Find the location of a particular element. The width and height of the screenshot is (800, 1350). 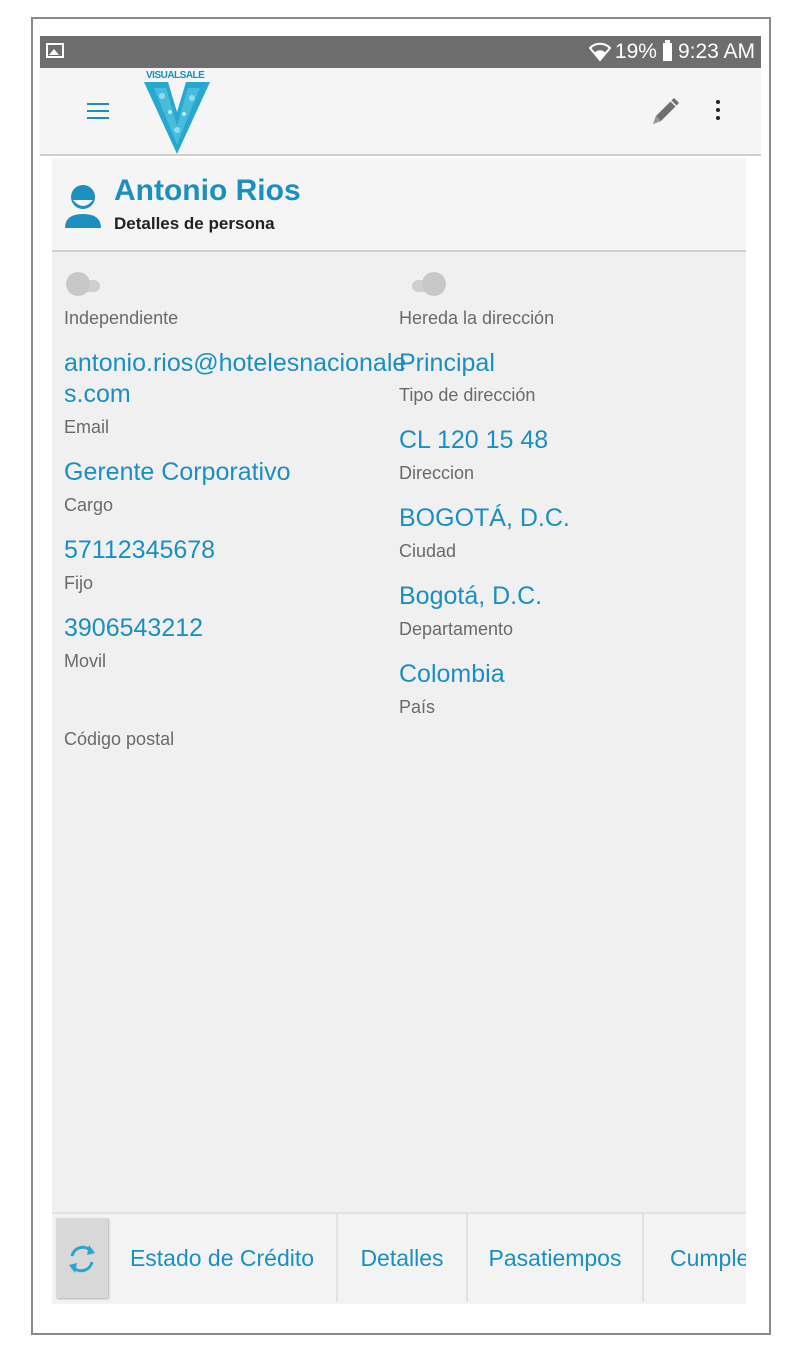

more-vert-icon is located at coordinates (718, 112).